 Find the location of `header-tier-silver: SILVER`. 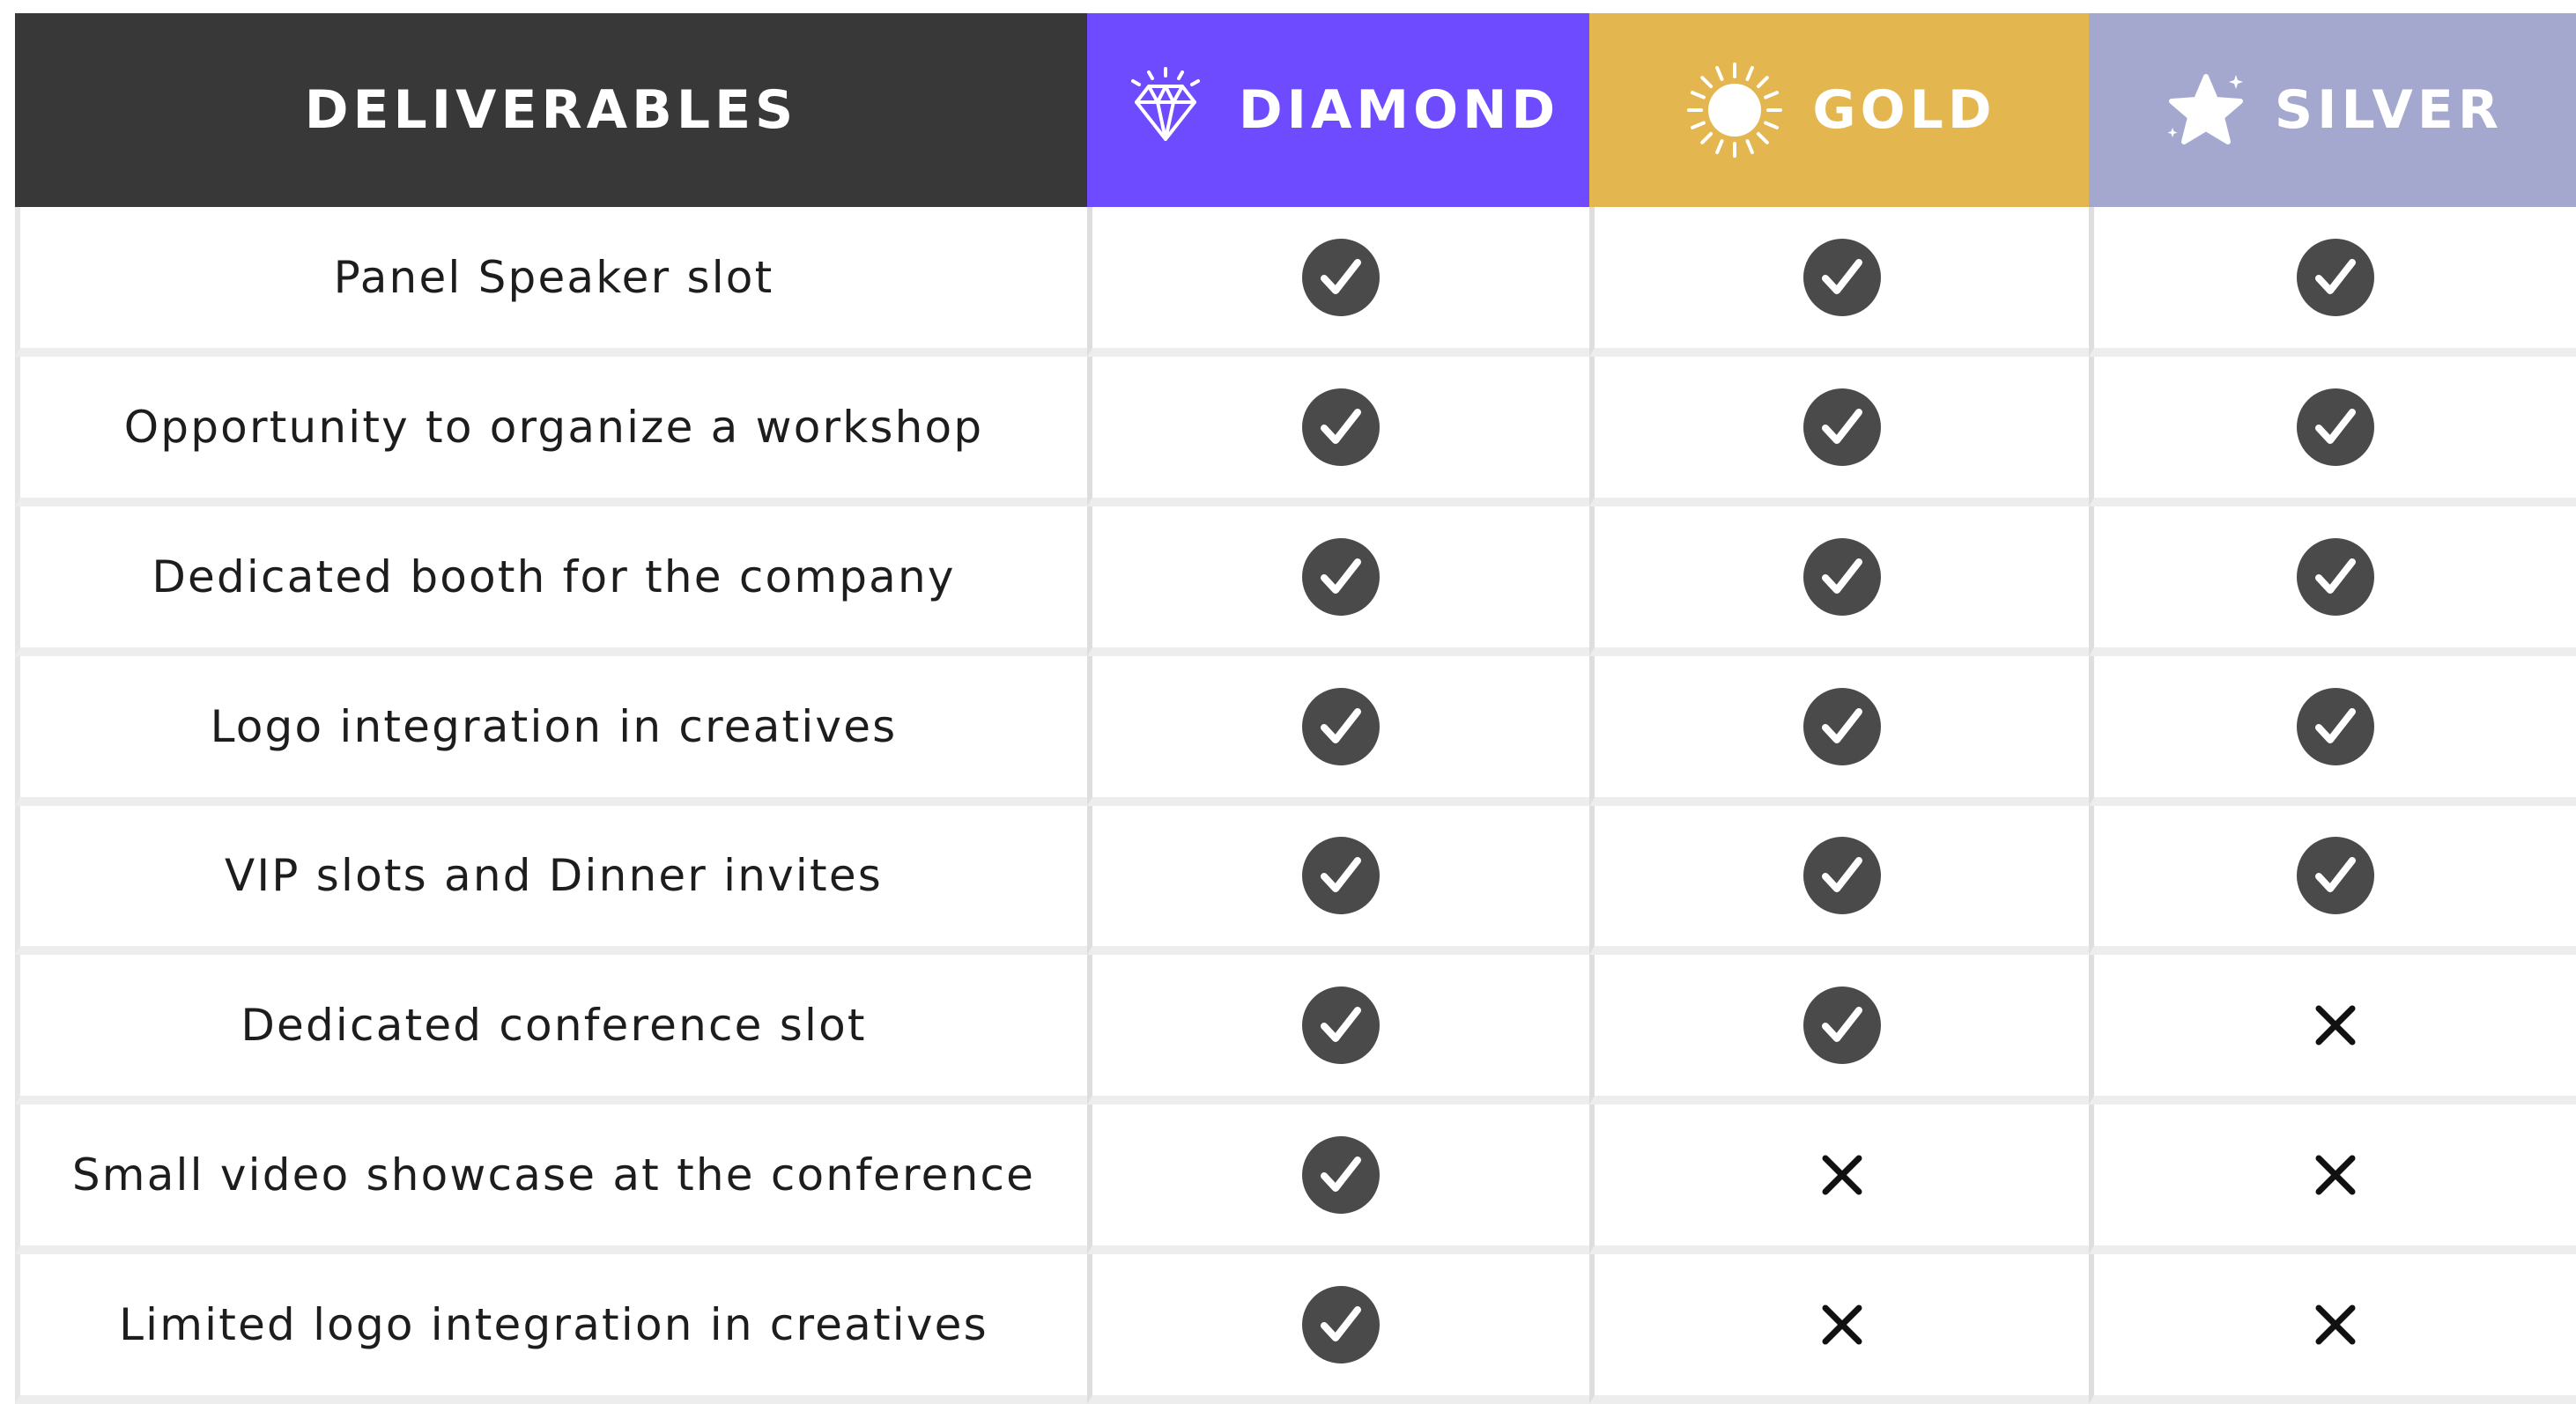

header-tier-silver: SILVER is located at coordinates (2332, 110).